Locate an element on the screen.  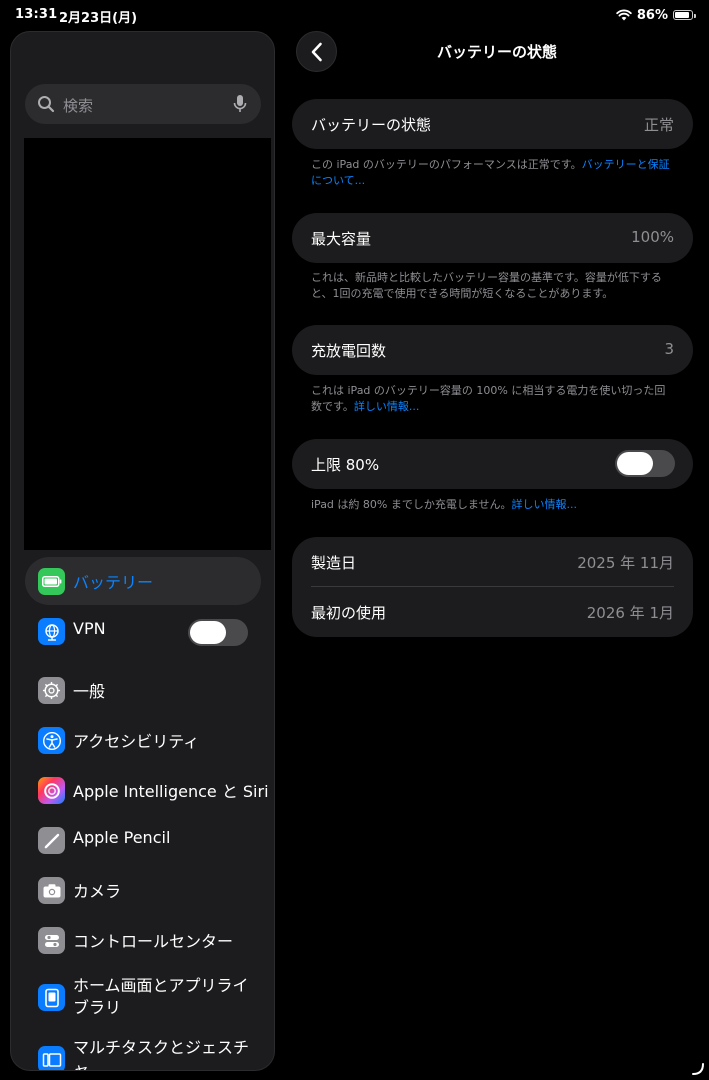
sidebar-item-multitasking: マルチタスクとジェスチャ is located at coordinates (143, 1053).